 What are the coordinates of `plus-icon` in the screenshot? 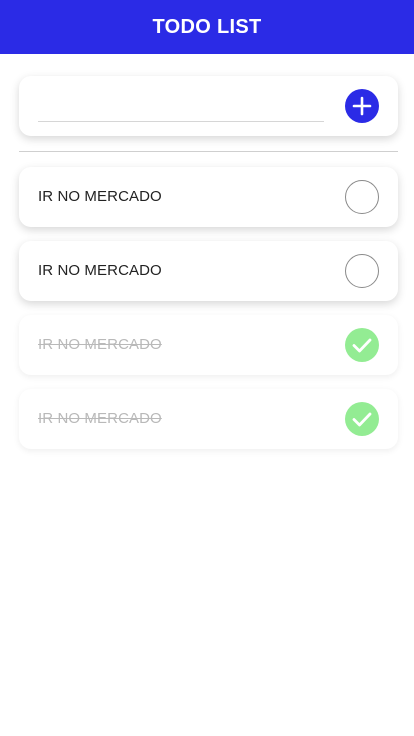 It's located at (362, 106).